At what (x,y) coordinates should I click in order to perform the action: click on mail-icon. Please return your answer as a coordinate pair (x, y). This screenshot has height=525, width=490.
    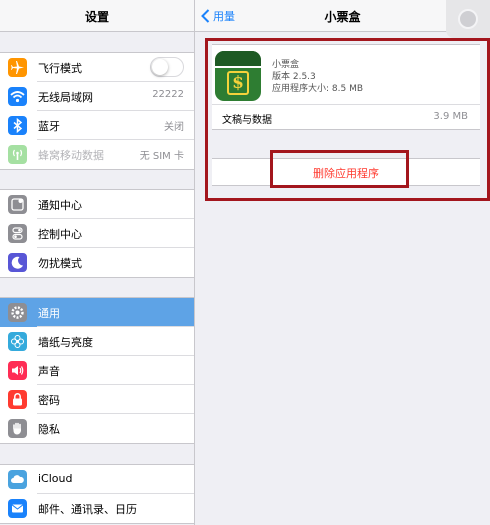
    Looking at the image, I should click on (17, 508).